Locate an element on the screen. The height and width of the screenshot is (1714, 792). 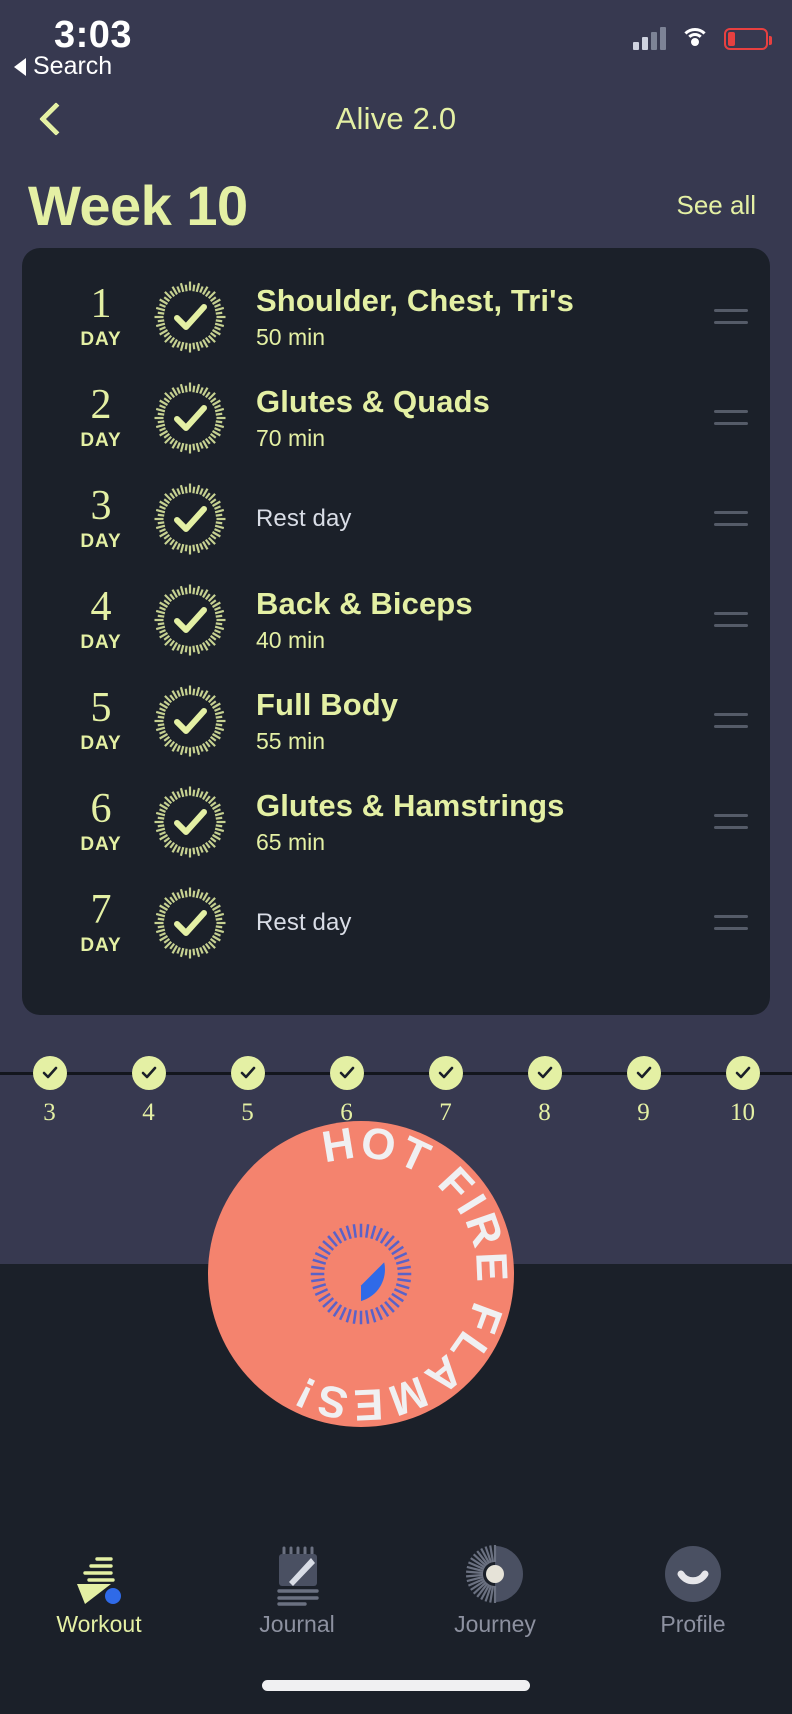
home-indicator is located at coordinates (396, 1685).